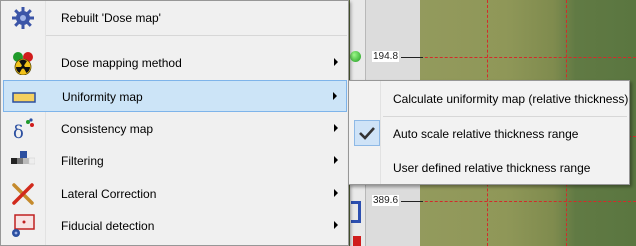 This screenshot has width=636, height=246. Describe the element at coordinates (196, 35) in the screenshot. I see `menu-separator` at that location.